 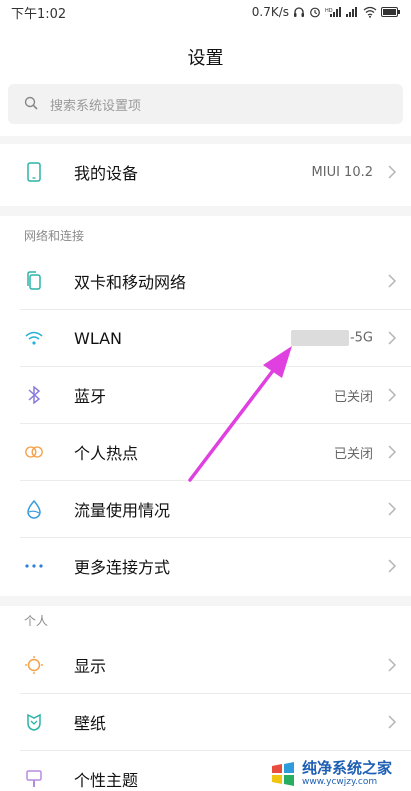 What do you see at coordinates (34, 722) in the screenshot?
I see `wallpaper-icon` at bounding box center [34, 722].